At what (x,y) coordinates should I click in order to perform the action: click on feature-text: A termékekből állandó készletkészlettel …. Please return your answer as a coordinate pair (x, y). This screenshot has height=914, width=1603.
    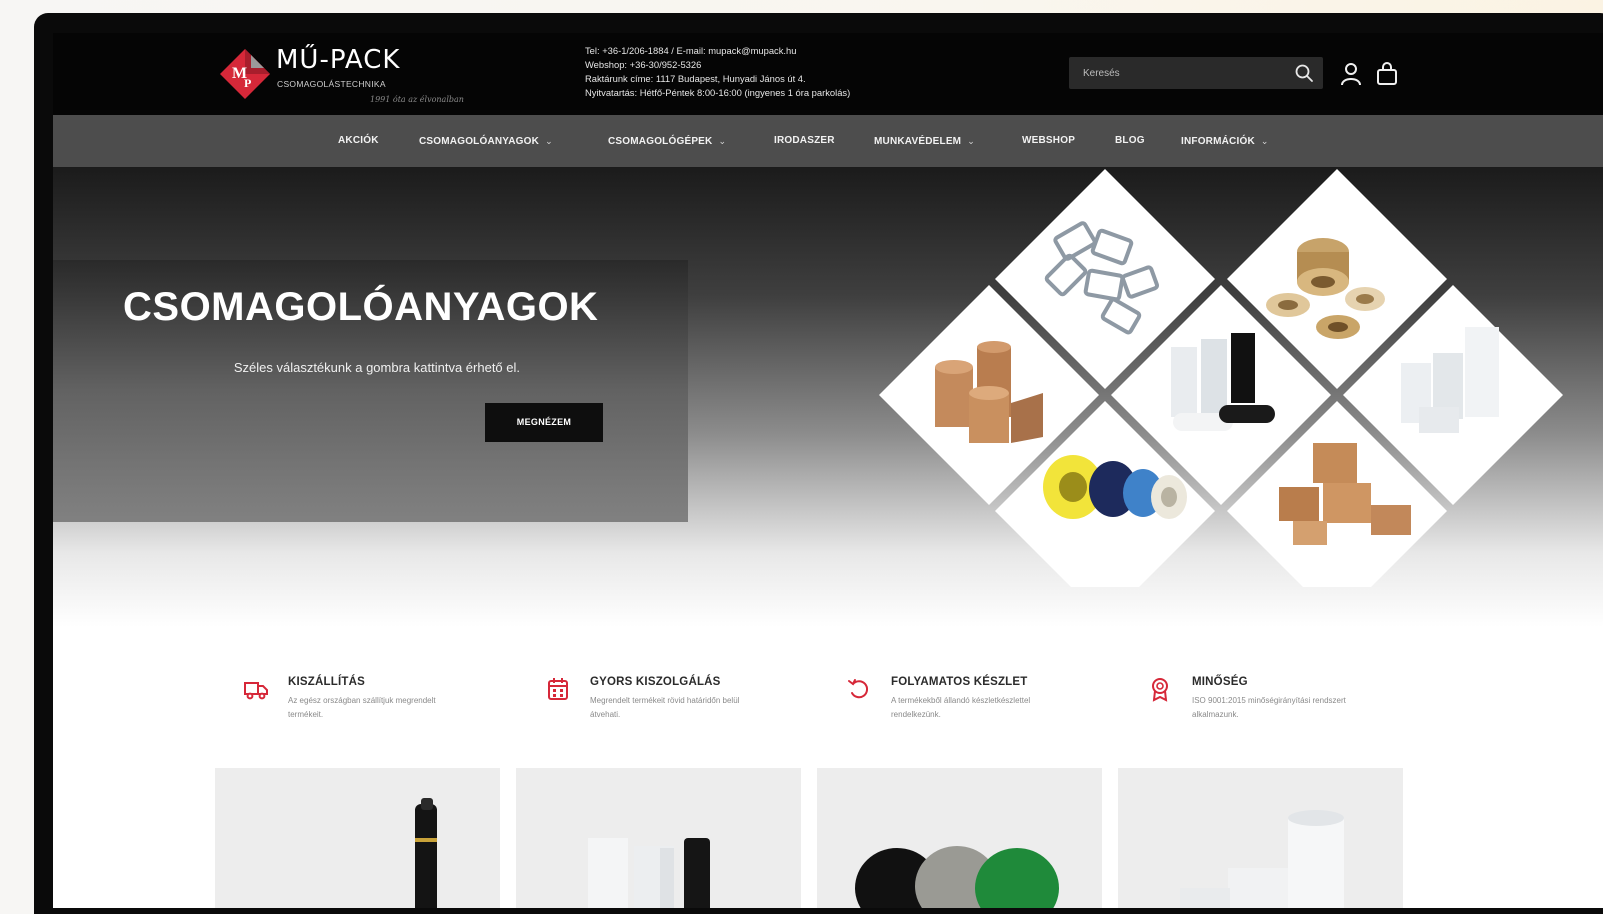
    Looking at the image, I should click on (961, 707).